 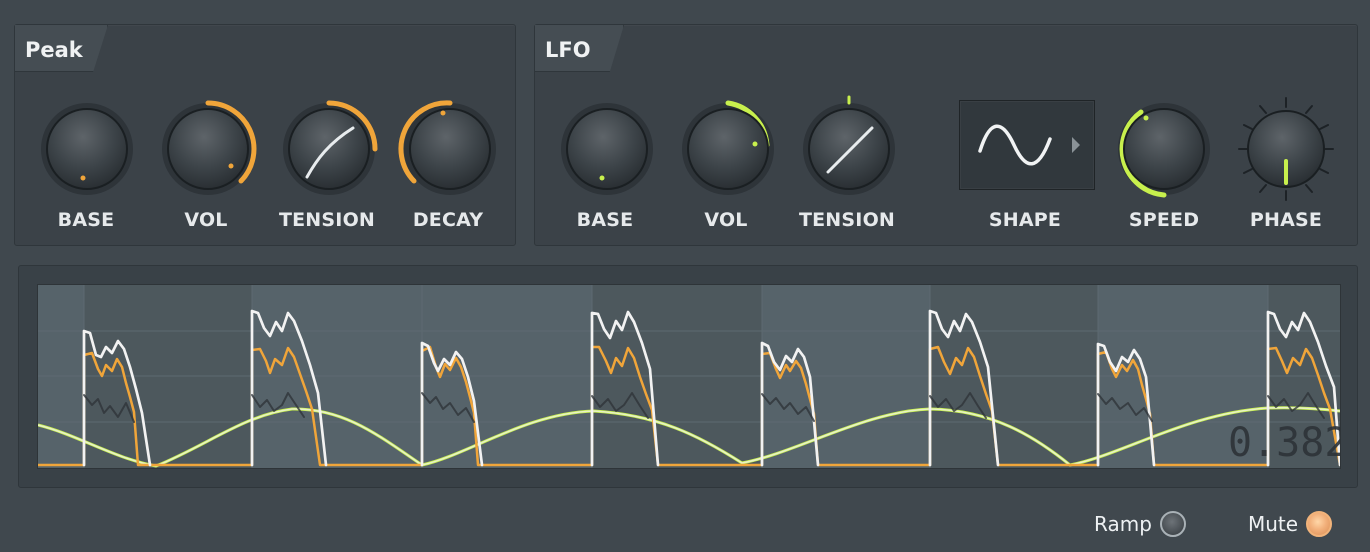 What do you see at coordinates (728, 149) in the screenshot?
I see `lfo-vol-knob` at bounding box center [728, 149].